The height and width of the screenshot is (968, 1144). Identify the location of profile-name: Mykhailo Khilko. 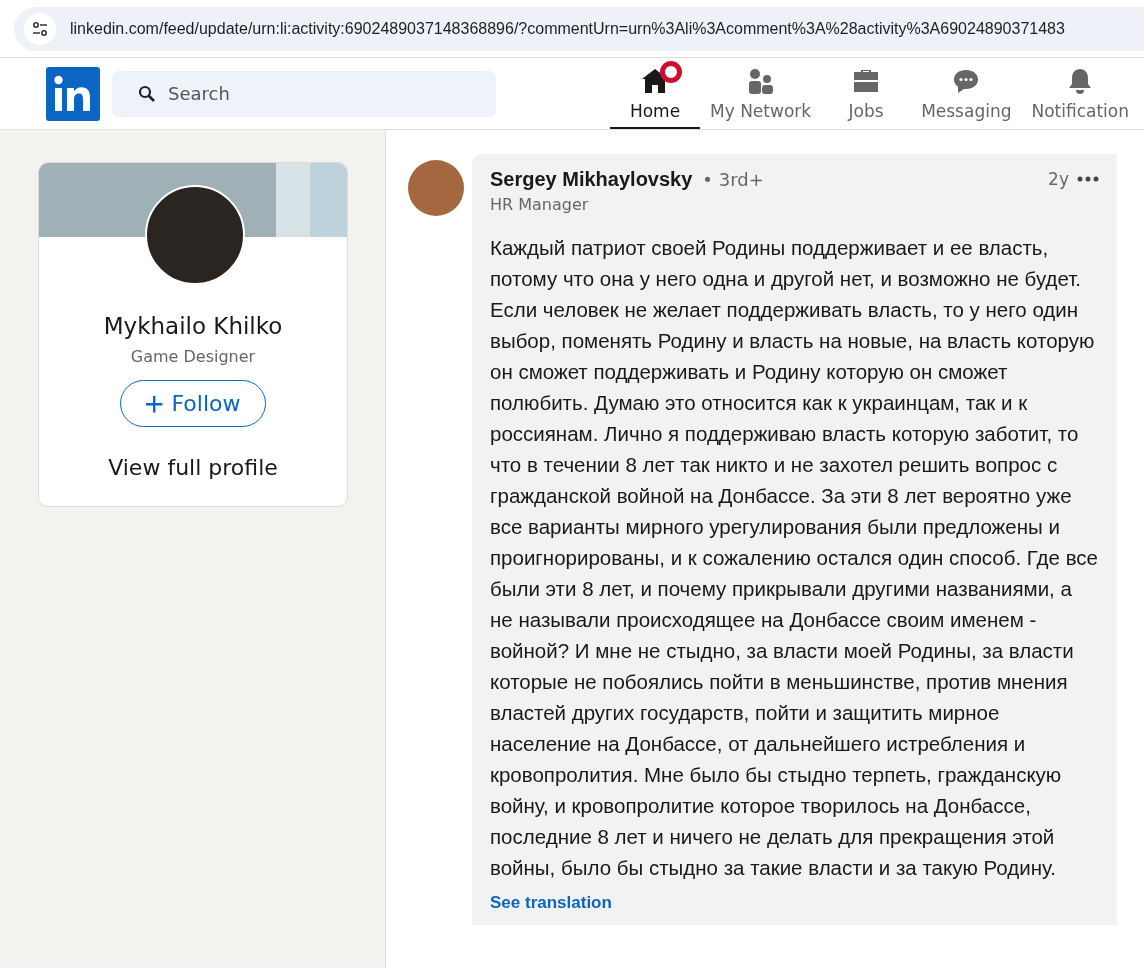
(193, 326).